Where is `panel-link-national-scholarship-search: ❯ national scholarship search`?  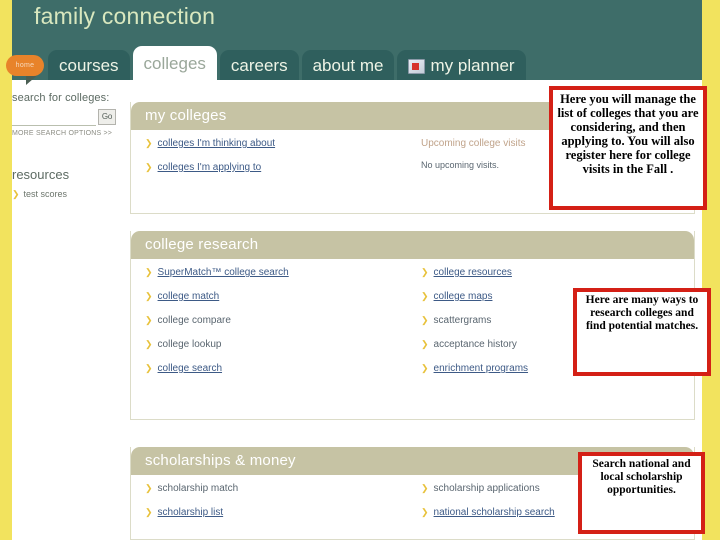
panel-link-national-scholarship-search: ❯ national scholarship search is located at coordinates (488, 512).